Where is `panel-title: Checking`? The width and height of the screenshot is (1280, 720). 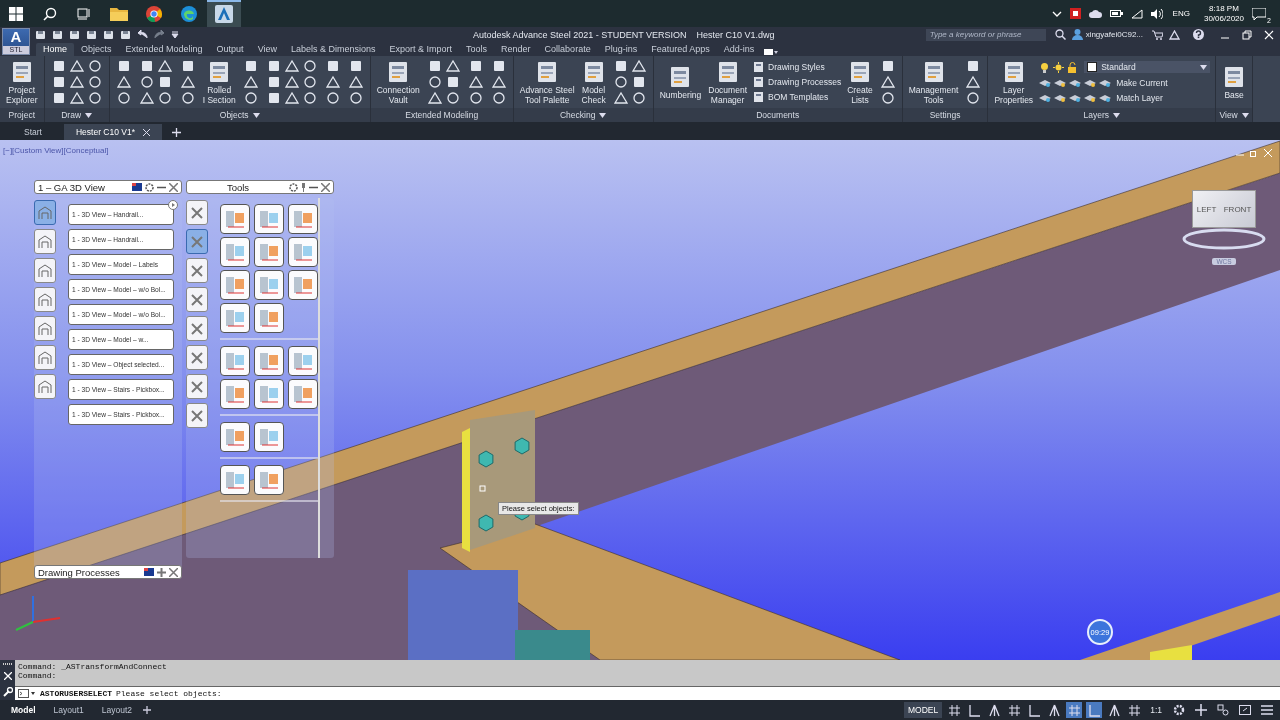
panel-title: Checking is located at coordinates (578, 115).